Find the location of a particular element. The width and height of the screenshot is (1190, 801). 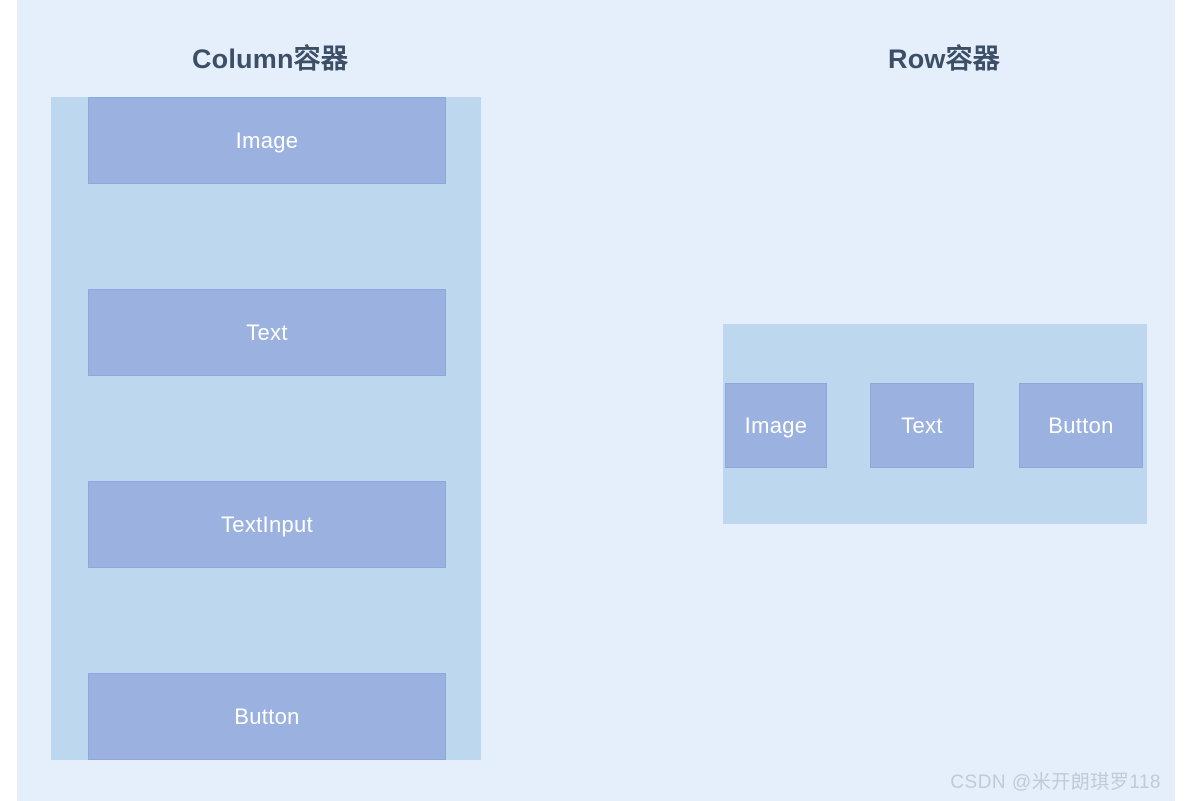

column-child-text: Text is located at coordinates (267, 332).